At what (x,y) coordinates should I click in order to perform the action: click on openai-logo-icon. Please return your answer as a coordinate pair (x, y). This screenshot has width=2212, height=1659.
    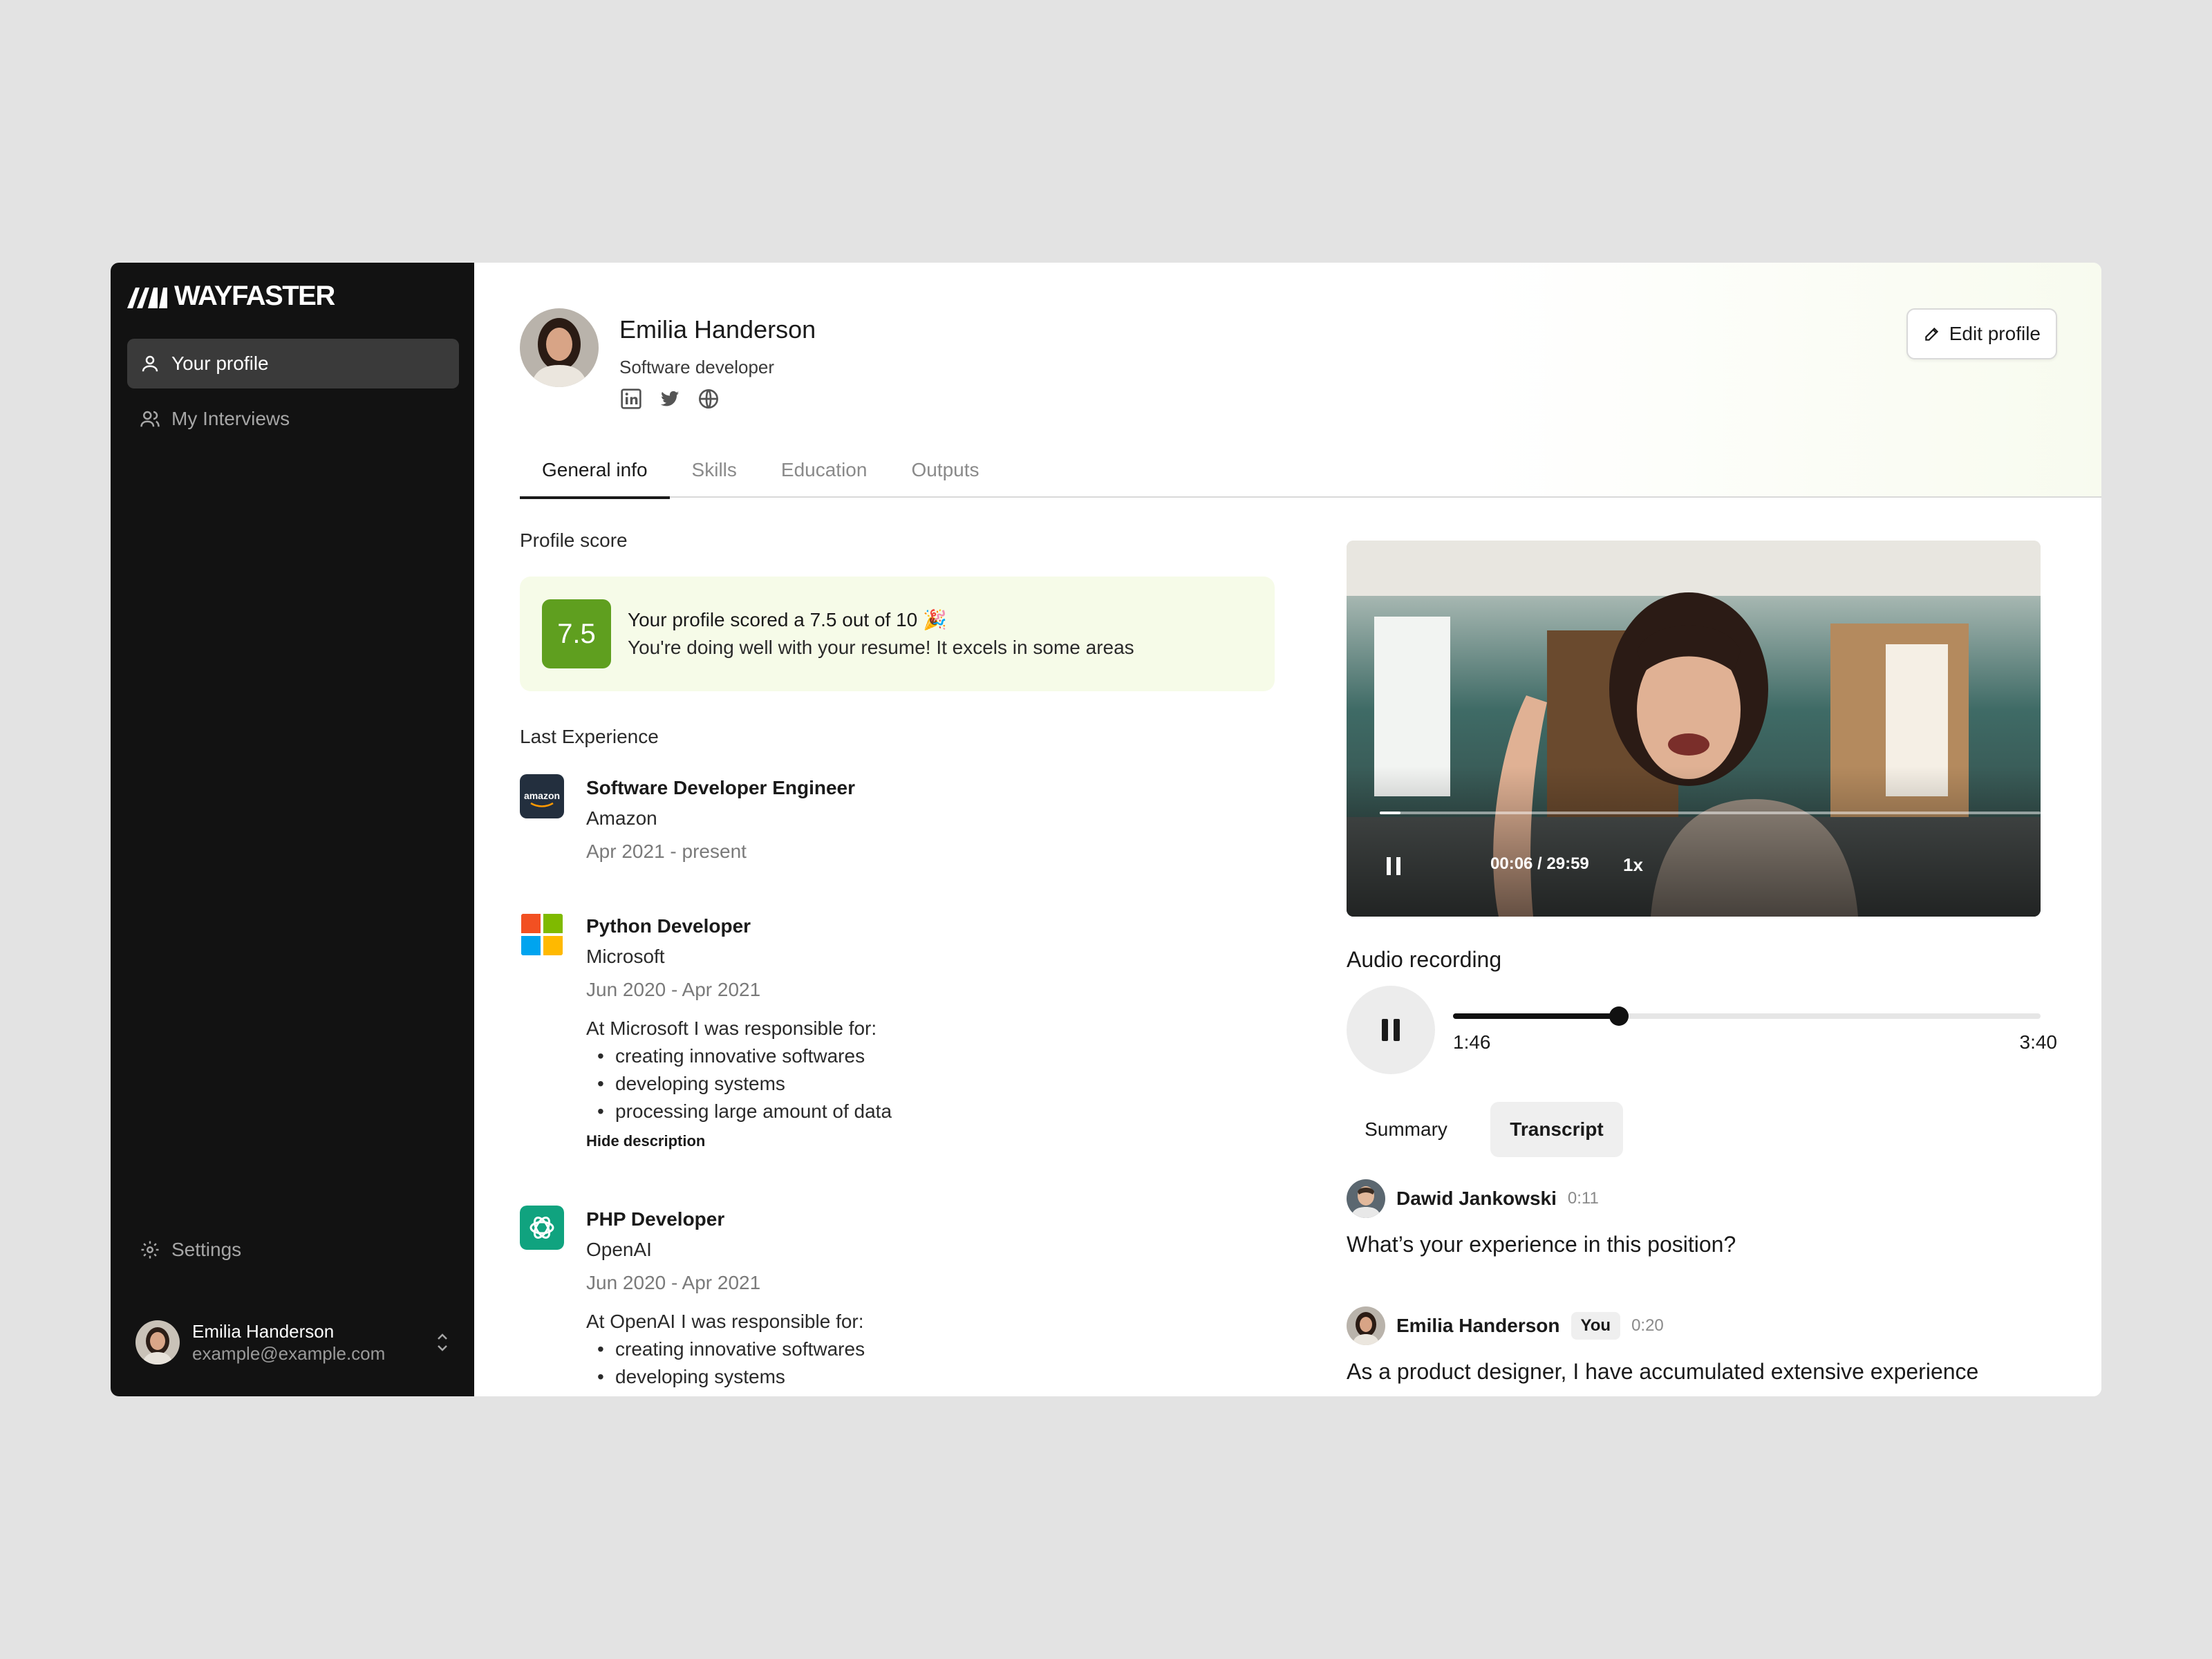
    Looking at the image, I should click on (542, 1228).